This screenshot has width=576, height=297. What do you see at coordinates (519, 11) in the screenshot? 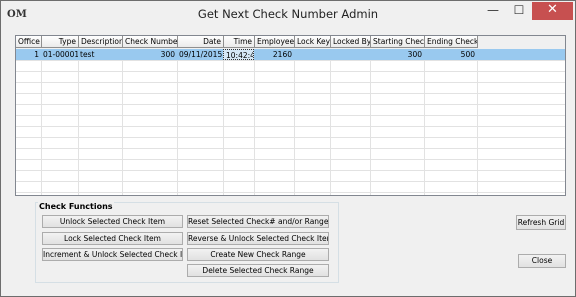
I see `maximize-button: ☐` at bounding box center [519, 11].